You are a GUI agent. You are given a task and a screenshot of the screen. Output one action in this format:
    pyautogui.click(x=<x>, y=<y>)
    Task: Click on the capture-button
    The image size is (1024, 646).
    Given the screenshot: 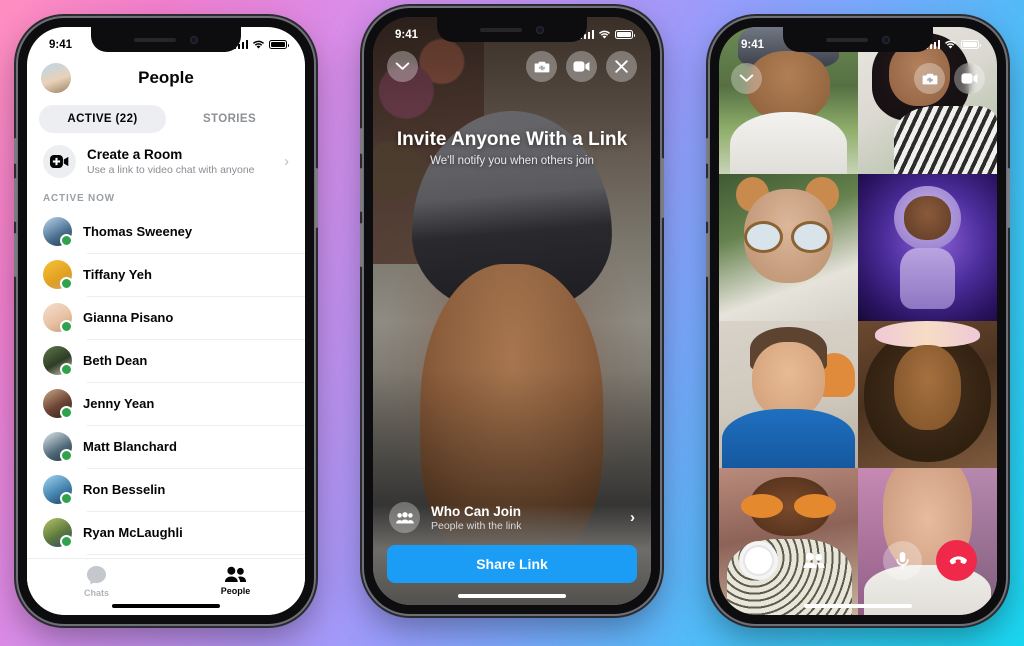 What is the action you would take?
    pyautogui.click(x=758, y=560)
    